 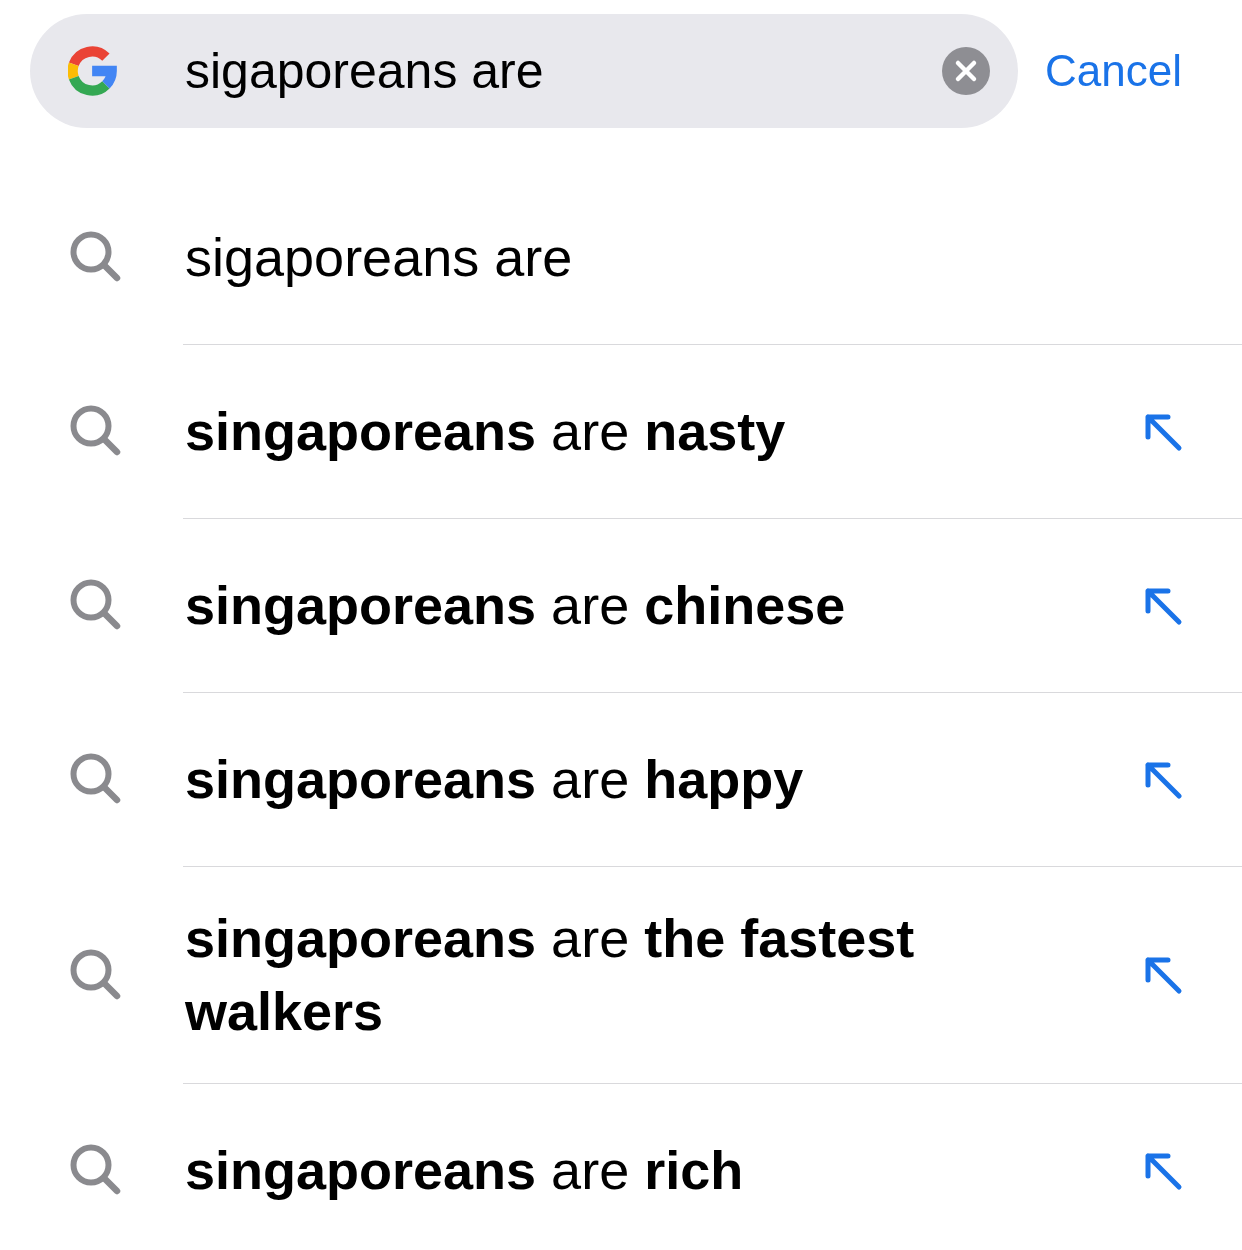 I want to click on cancel-button: Cancel, so click(x=1113, y=71).